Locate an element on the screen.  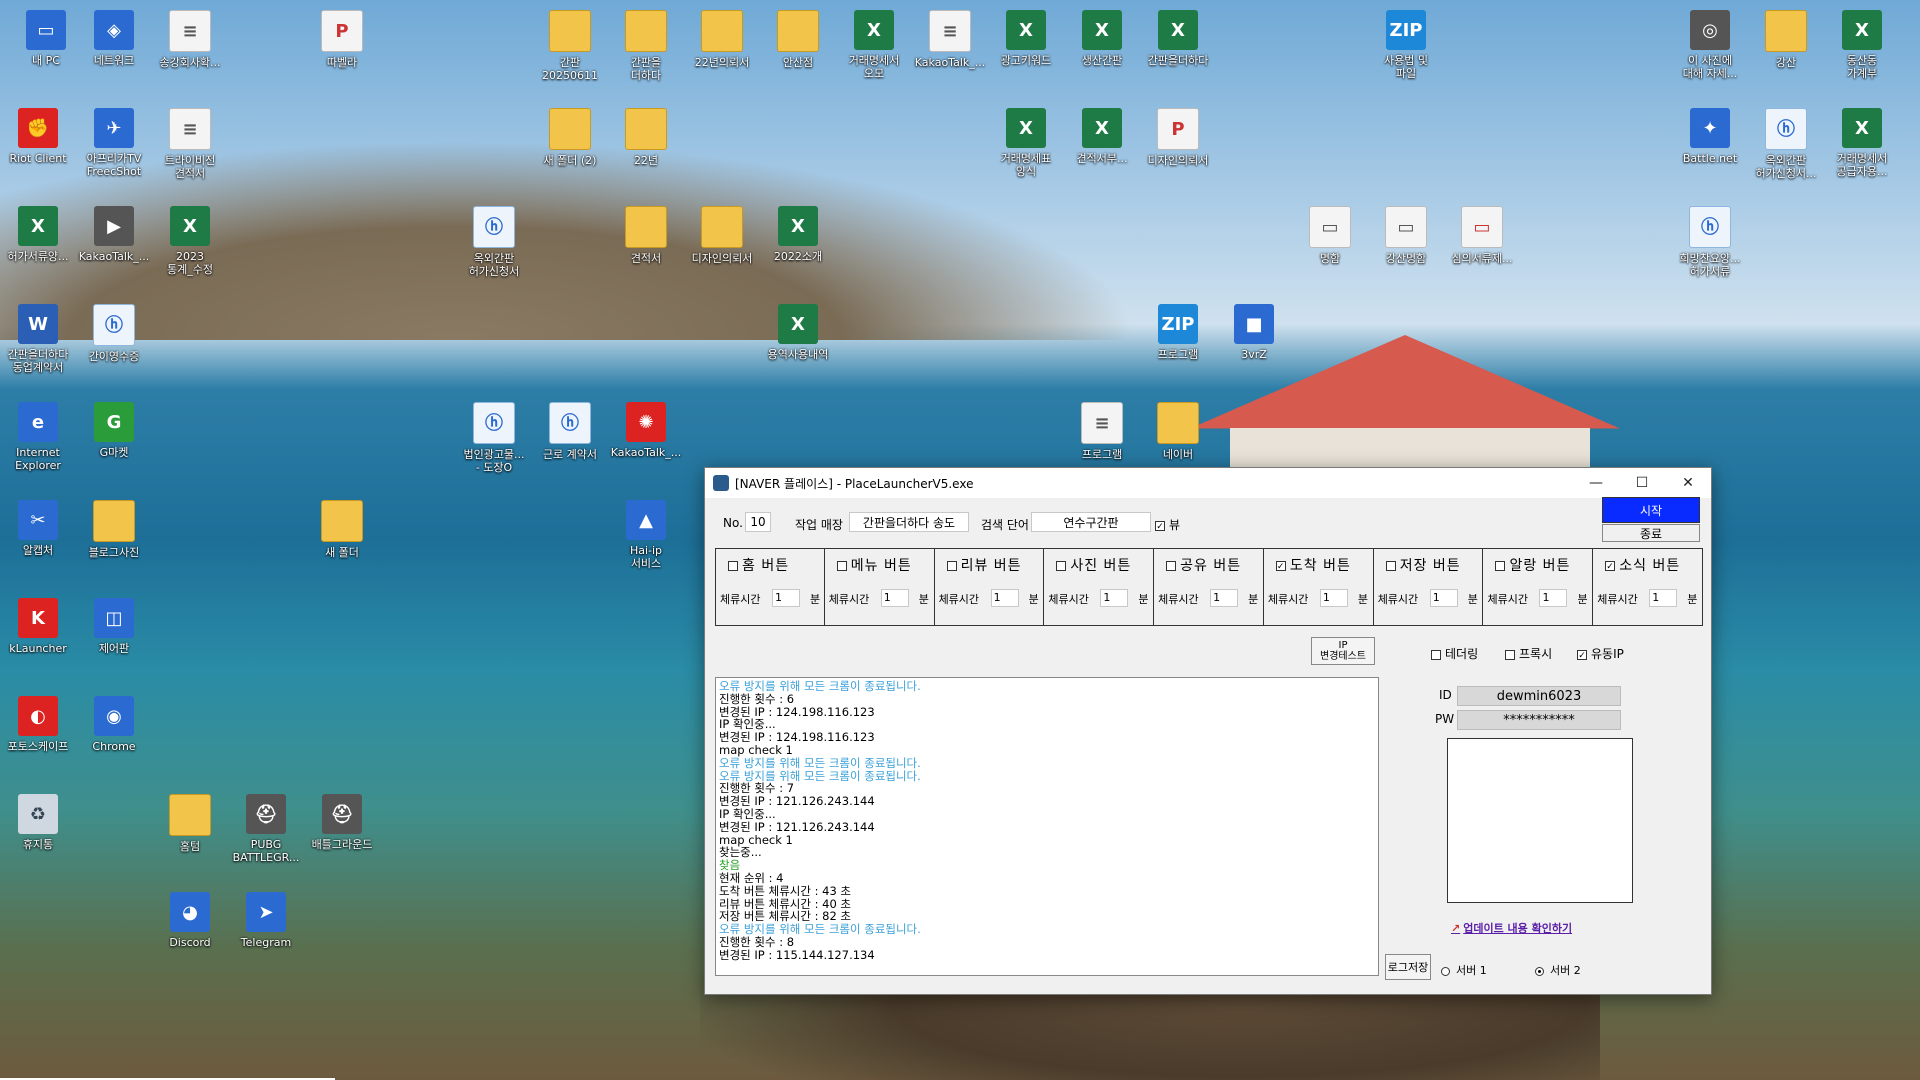
panel-title: ✓ 소식 버튼 is located at coordinates (1642, 565).